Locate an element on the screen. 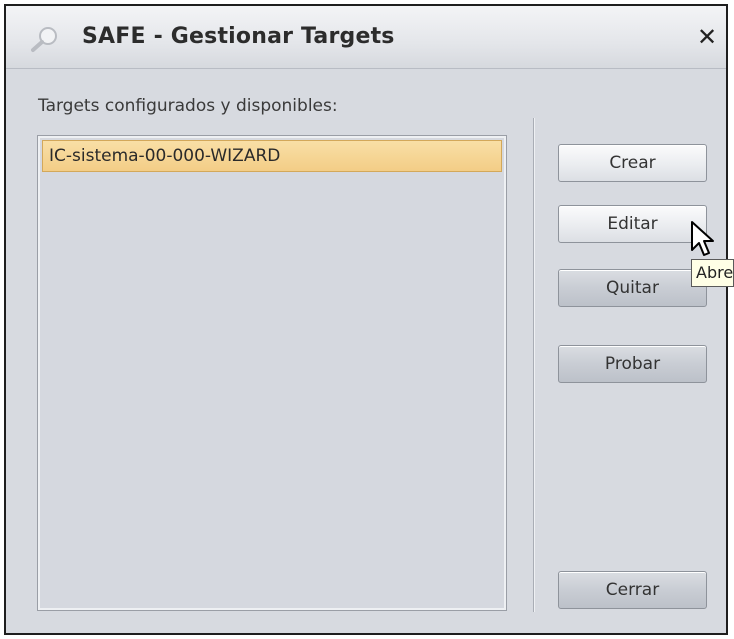 This screenshot has width=734, height=639. title-bar: SAFE - Gestionar Targets ✕ is located at coordinates (366, 37).